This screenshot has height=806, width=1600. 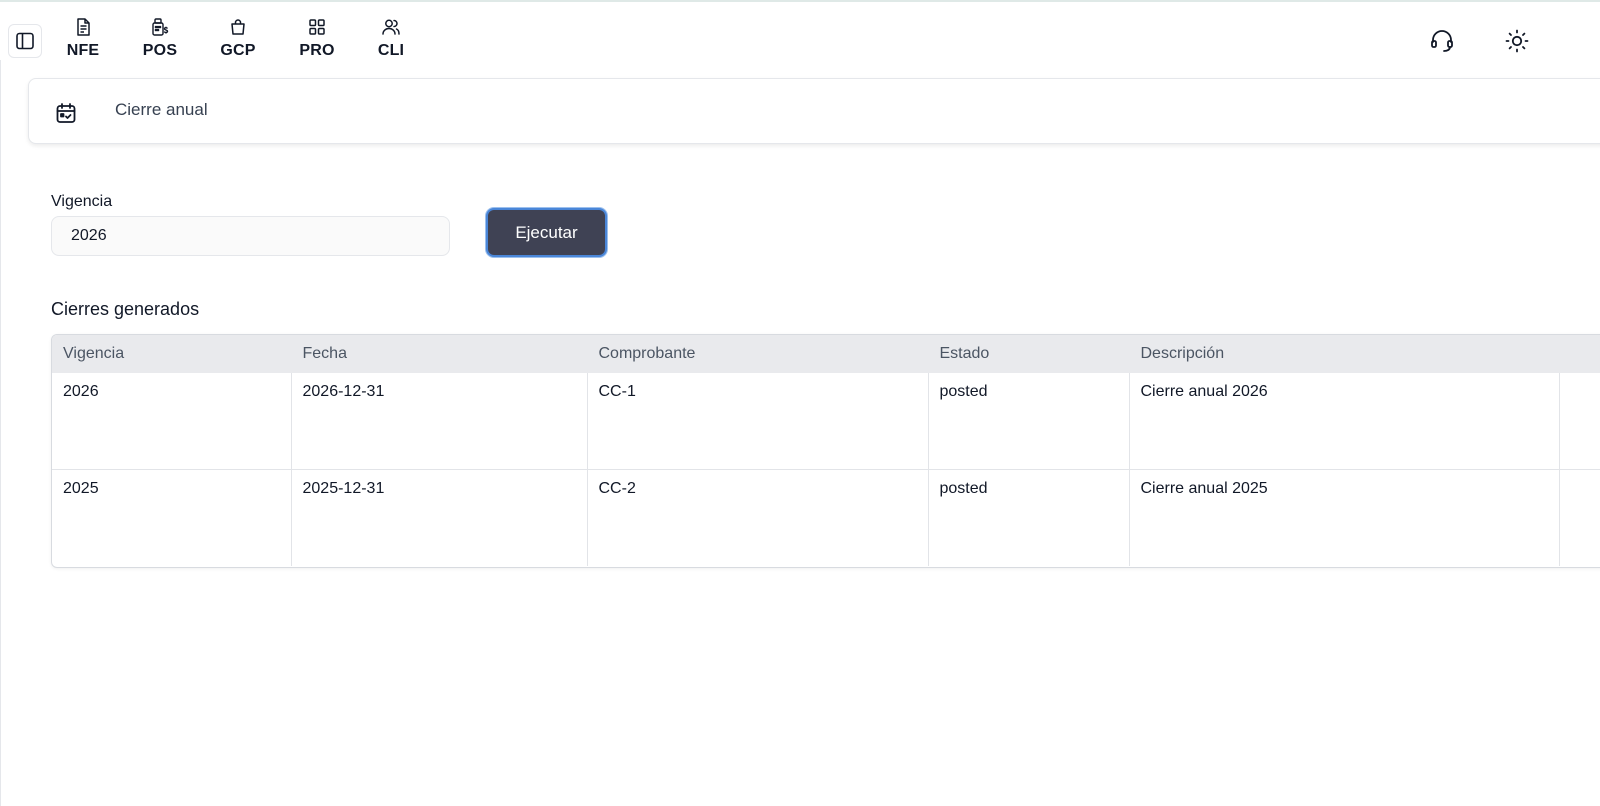 What do you see at coordinates (317, 41) in the screenshot?
I see `module-pro: PRO` at bounding box center [317, 41].